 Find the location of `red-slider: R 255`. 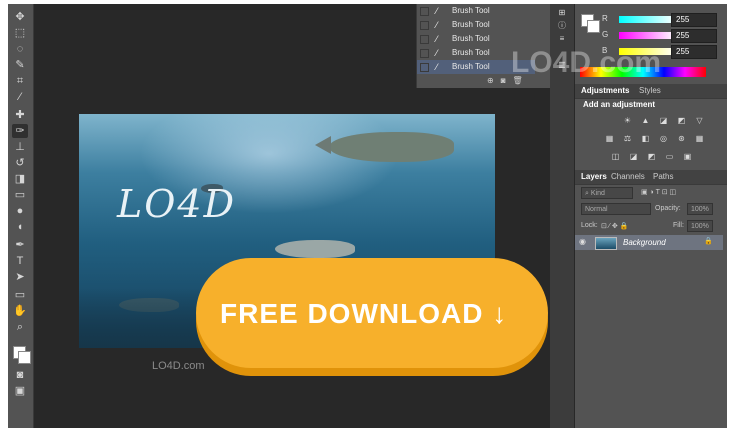

red-slider: R 255 is located at coordinates (654, 20).